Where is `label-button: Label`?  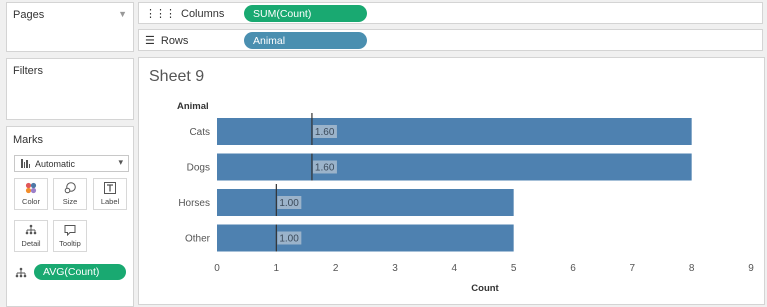
label-button: Label is located at coordinates (110, 194).